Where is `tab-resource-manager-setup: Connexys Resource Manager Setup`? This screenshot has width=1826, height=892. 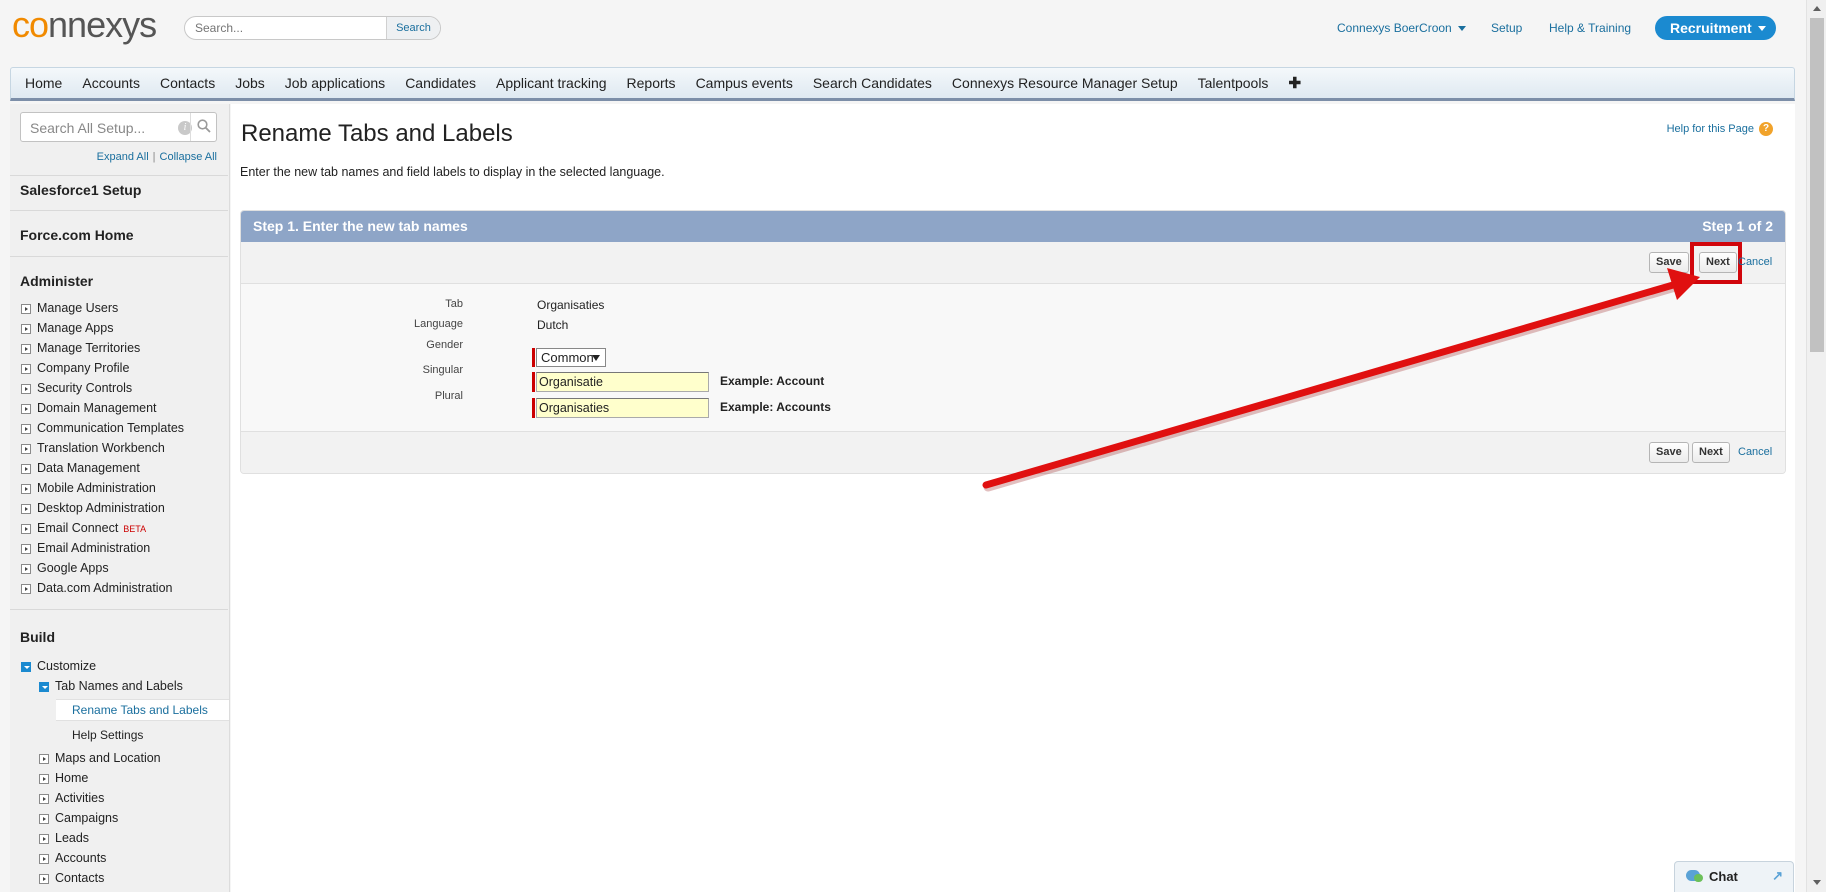
tab-resource-manager-setup: Connexys Resource Manager Setup is located at coordinates (1065, 83).